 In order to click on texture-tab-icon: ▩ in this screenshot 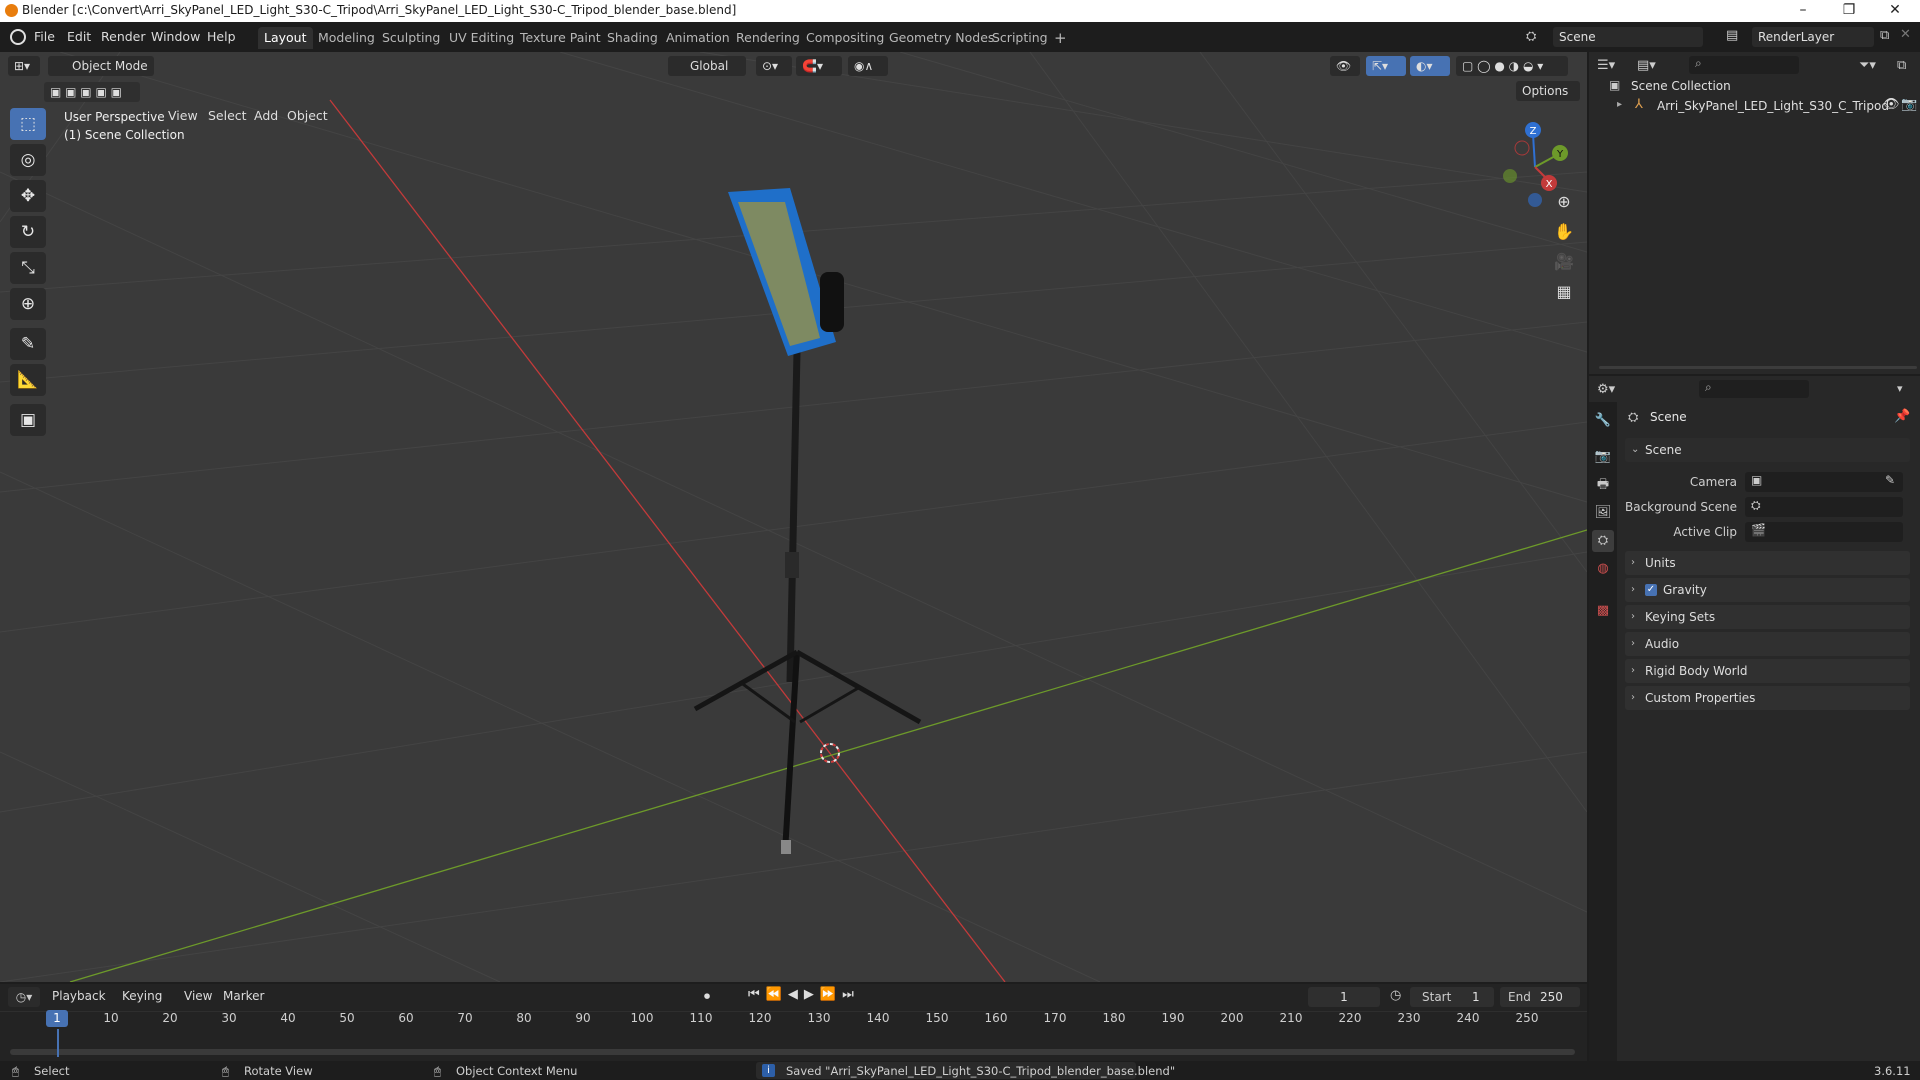, I will do `click(1603, 611)`.